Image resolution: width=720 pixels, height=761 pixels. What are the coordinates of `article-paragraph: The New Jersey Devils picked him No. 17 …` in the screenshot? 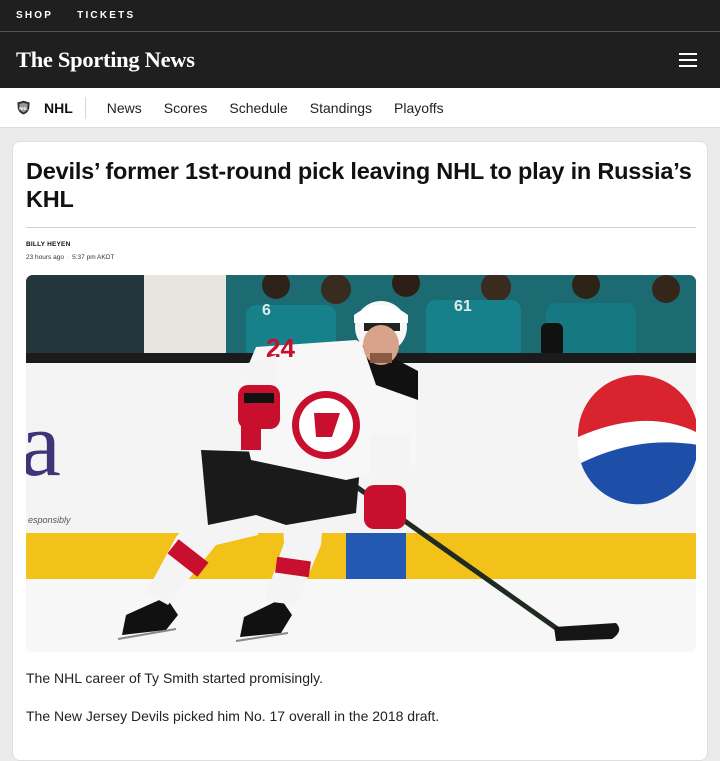 It's located at (233, 716).